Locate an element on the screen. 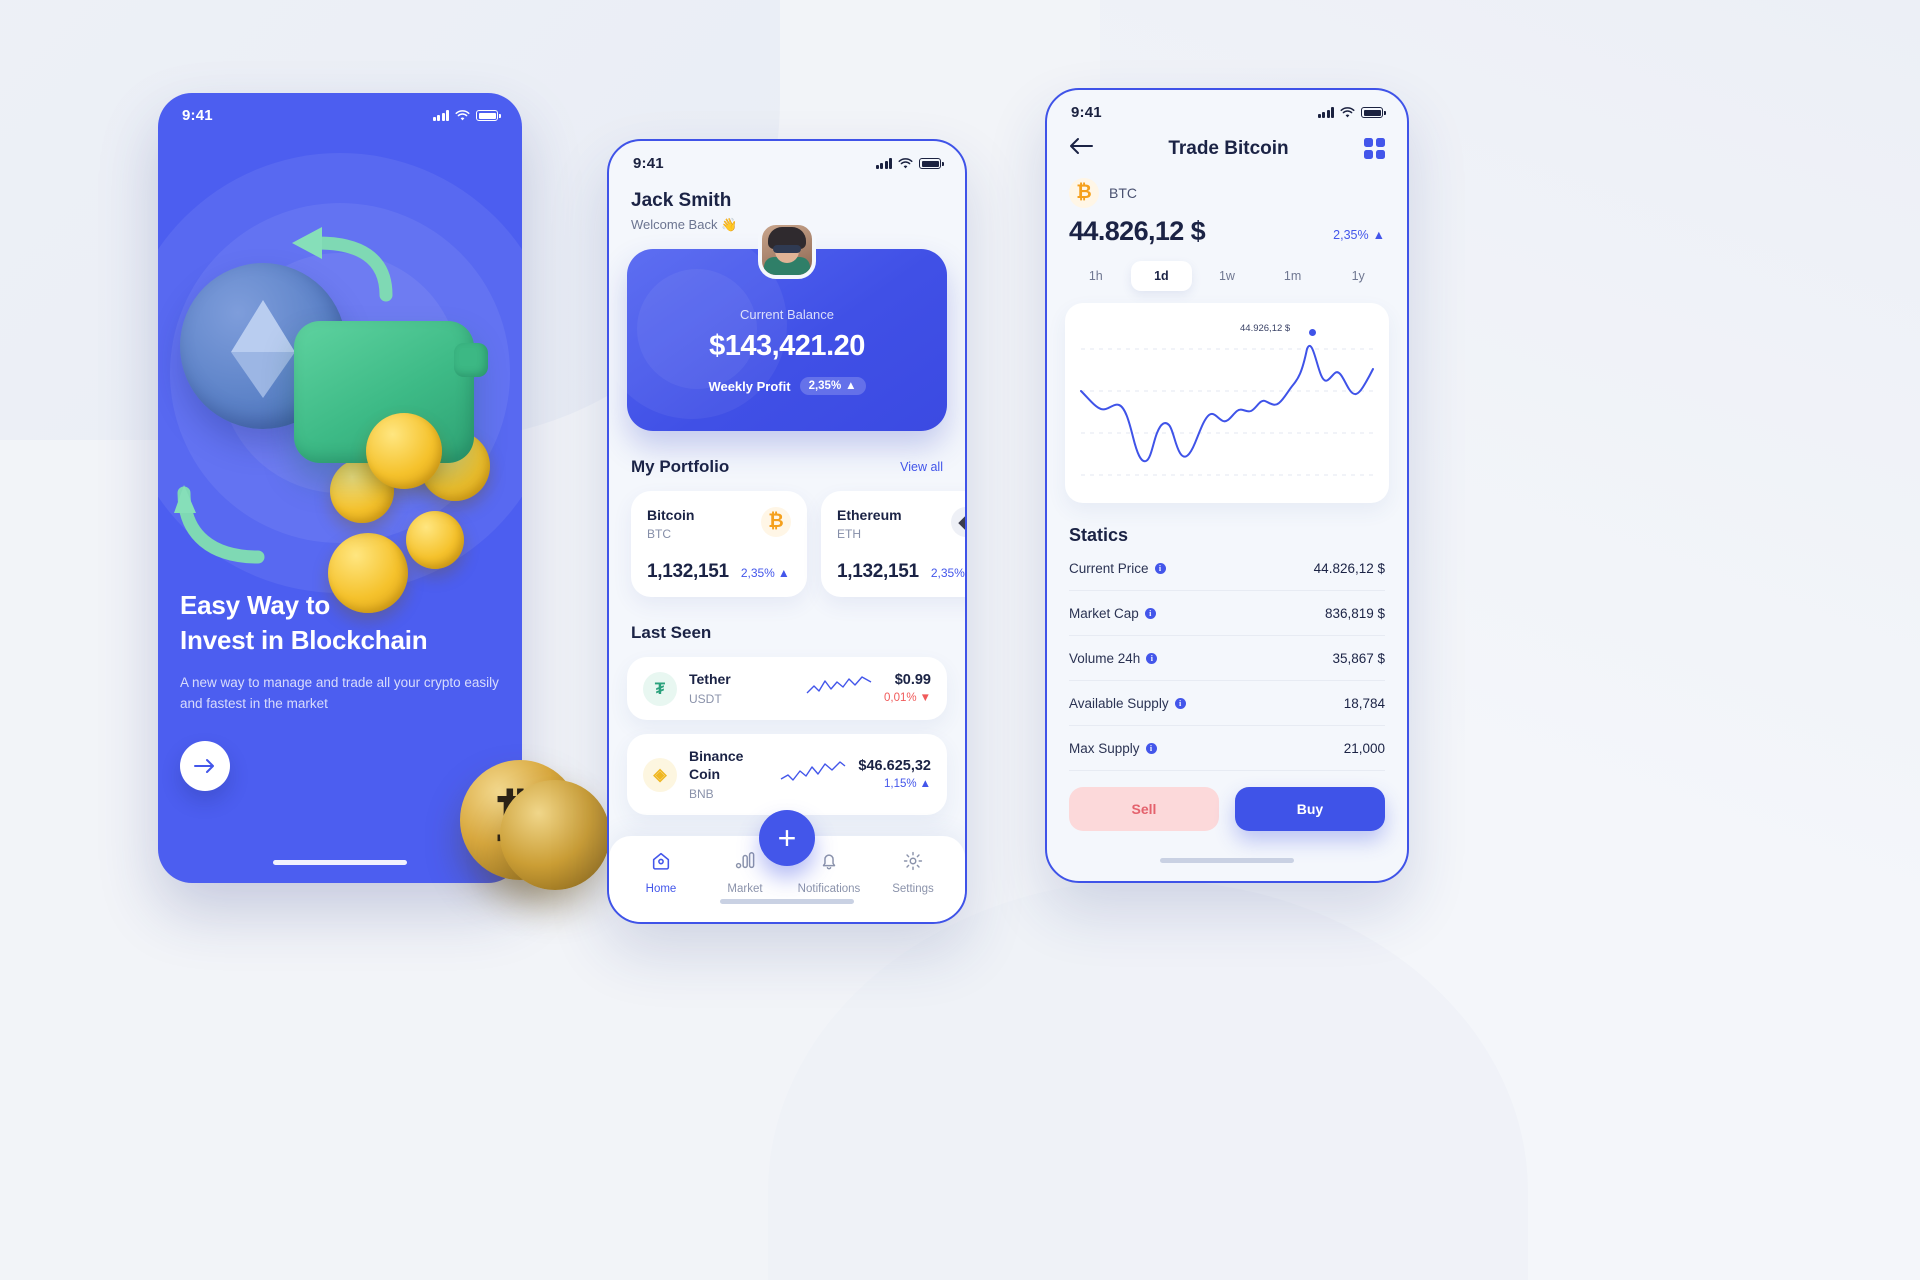  stat-row-volume-24h: Volume 24h i 35,867 $ is located at coordinates (1227, 658).